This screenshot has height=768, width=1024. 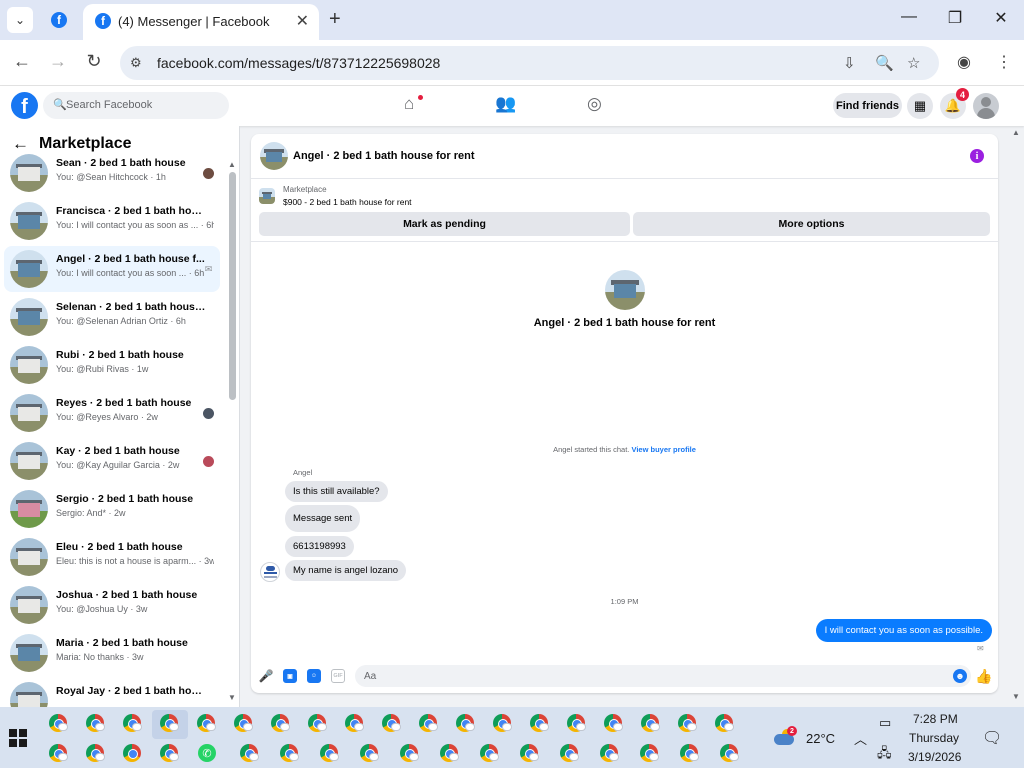 I want to click on message-input, so click(x=649, y=676).